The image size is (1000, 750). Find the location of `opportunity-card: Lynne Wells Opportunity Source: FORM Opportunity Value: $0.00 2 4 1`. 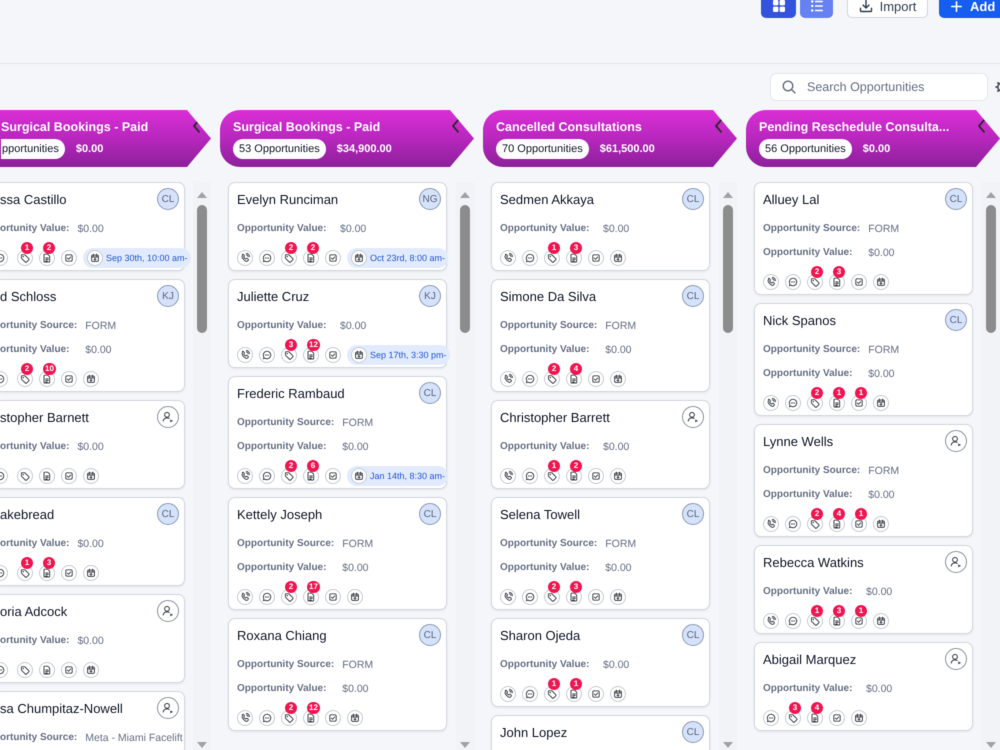

opportunity-card: Lynne Wells Opportunity Source: FORM Opportunity Value: $0.00 2 4 1 is located at coordinates (863, 480).